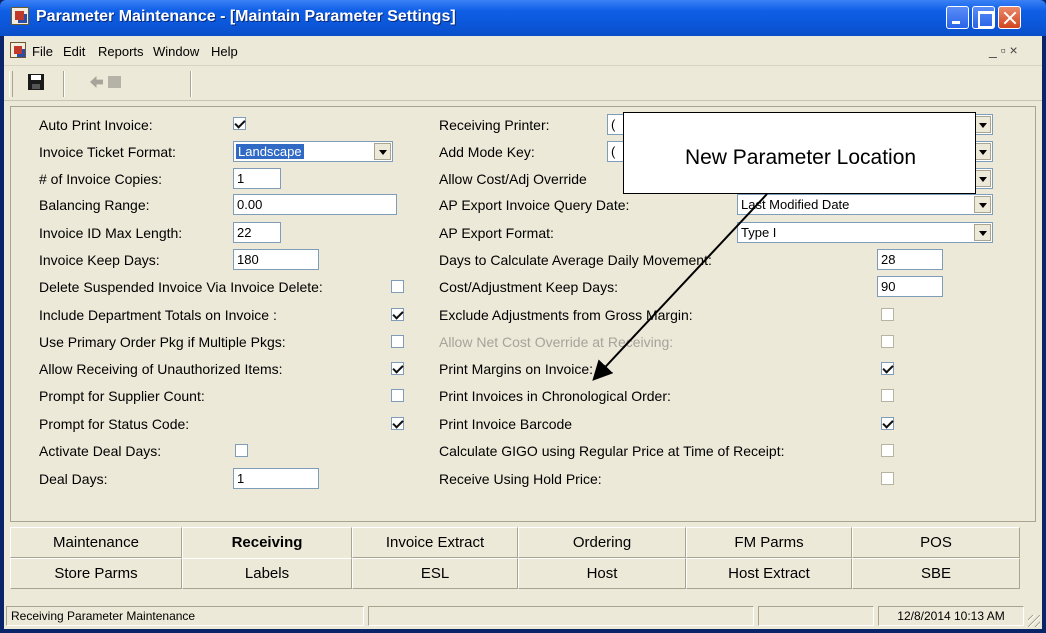 This screenshot has height=633, width=1046. I want to click on include-dept-totals-checkbox, so click(397, 314).